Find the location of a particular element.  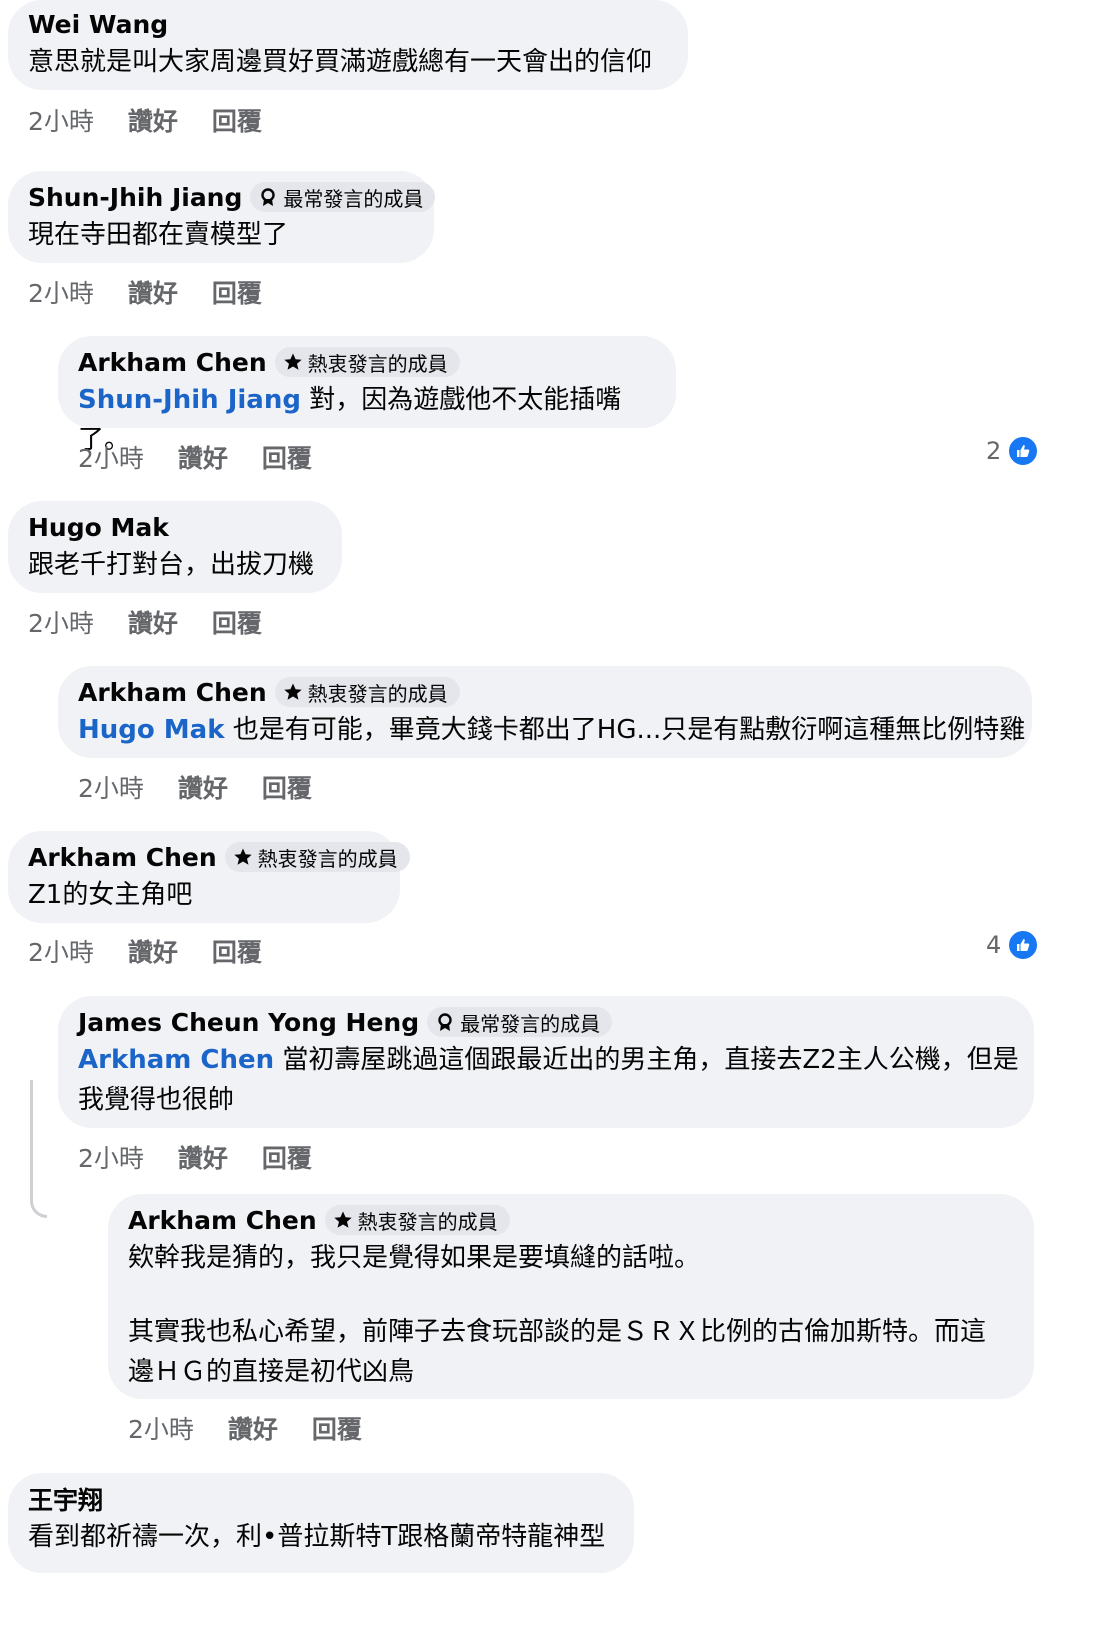

thread-connector-line is located at coordinates (38, 1149).